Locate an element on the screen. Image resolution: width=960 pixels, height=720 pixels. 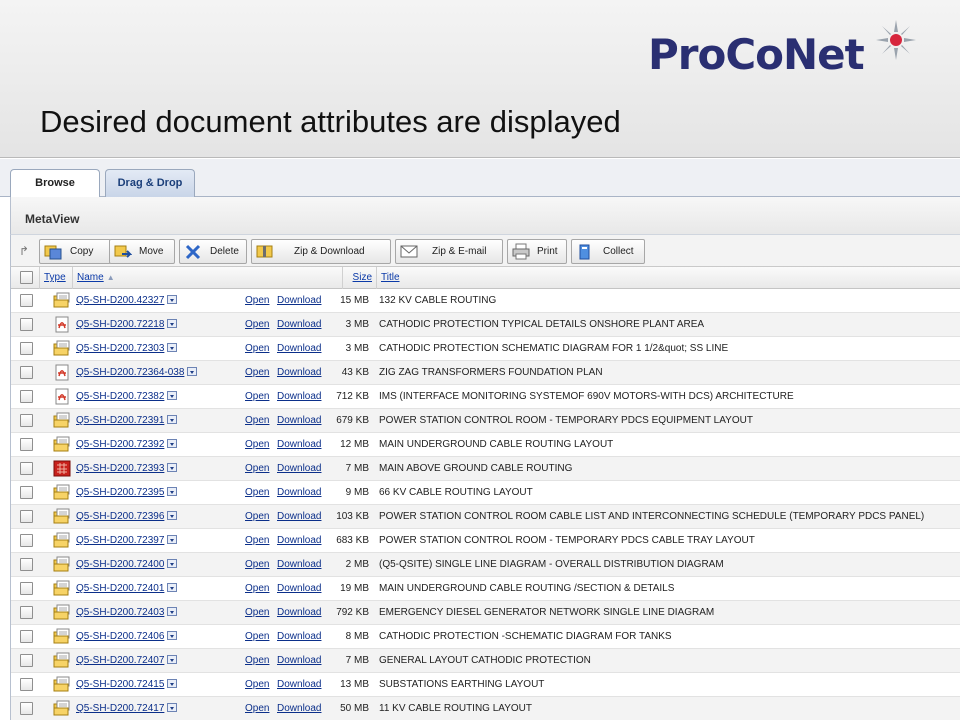
document-name-link: Q5-SH-D200.72403 is located at coordinates (127, 612).